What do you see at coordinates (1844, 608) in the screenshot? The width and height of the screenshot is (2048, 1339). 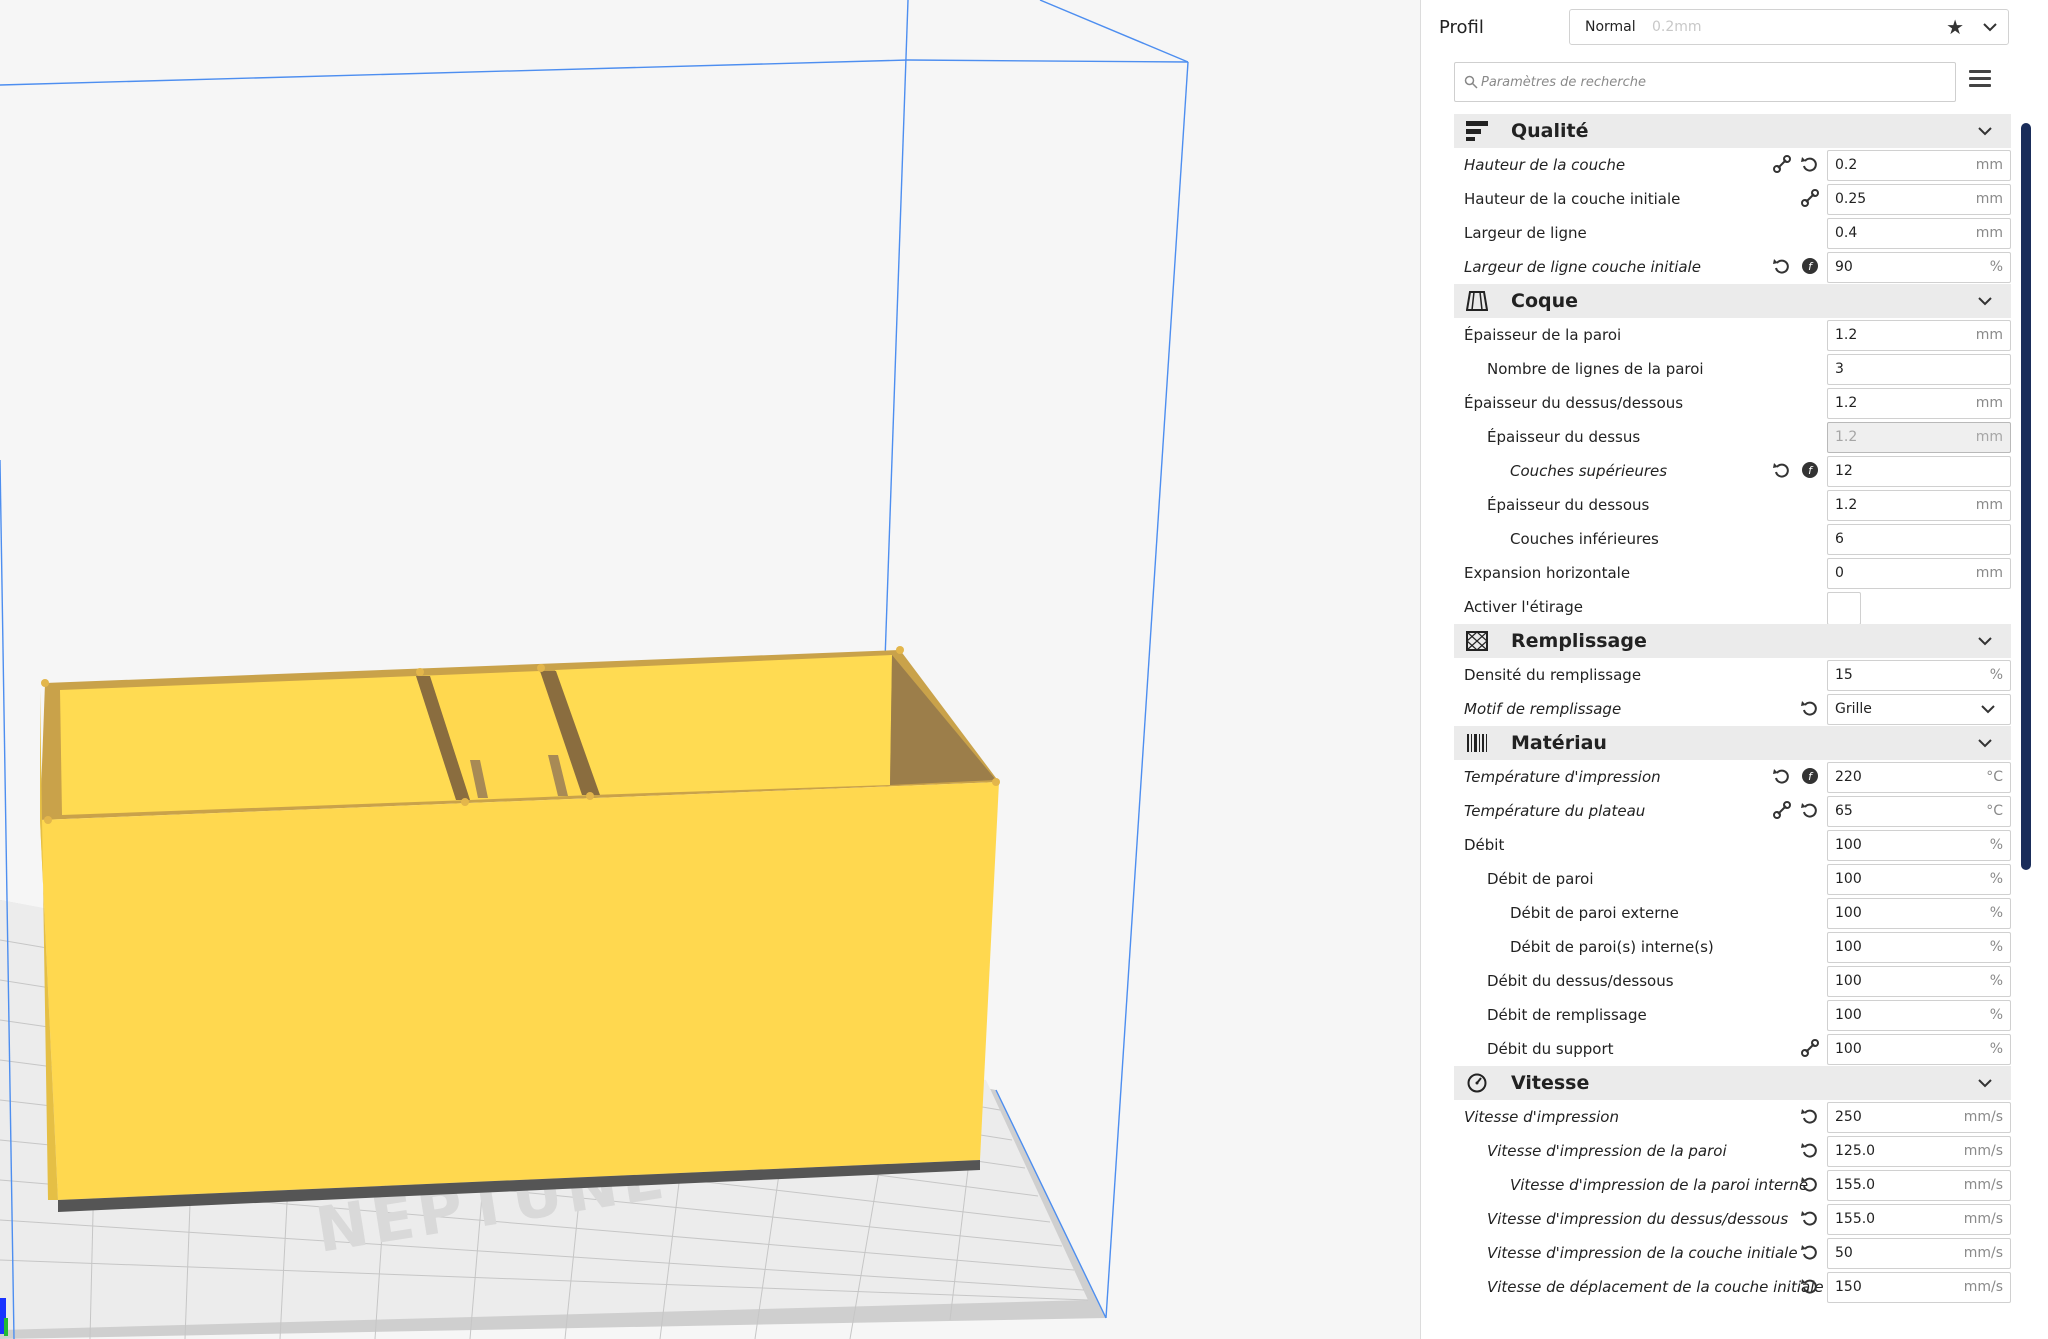 I see `ironing-checkbox` at bounding box center [1844, 608].